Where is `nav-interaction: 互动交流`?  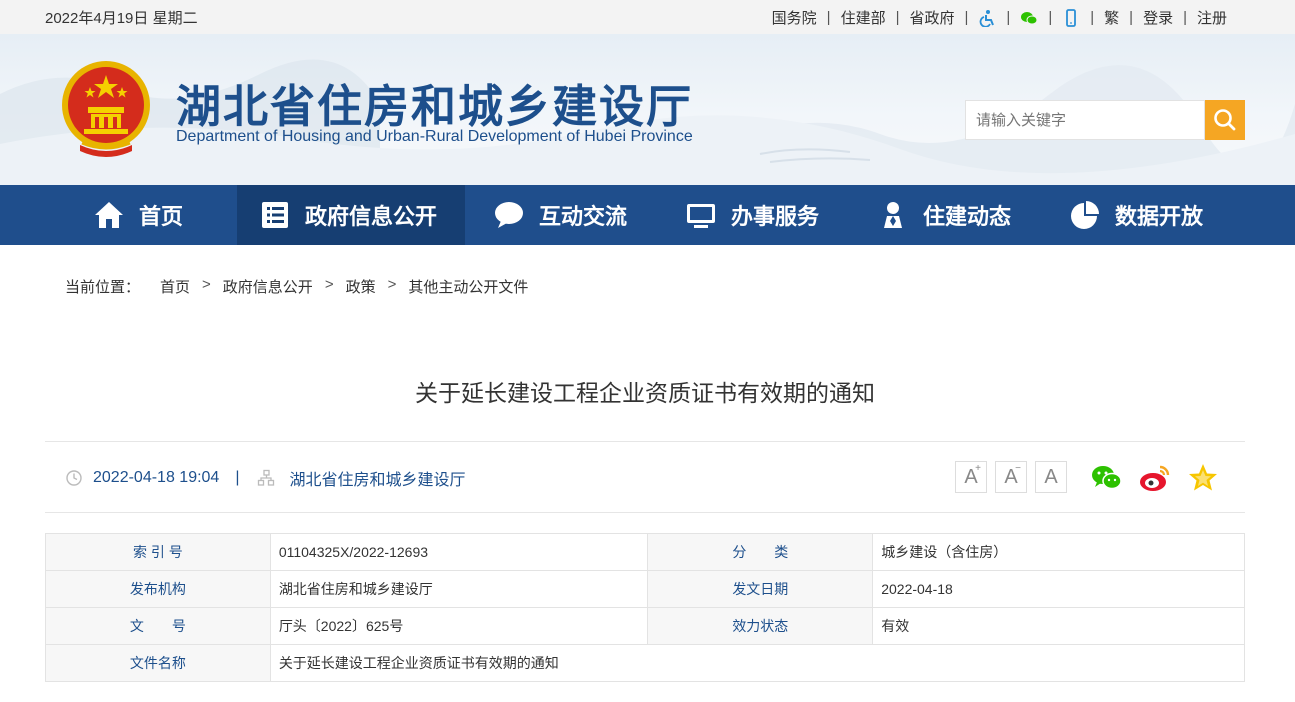
nav-interaction: 互动交流 is located at coordinates (560, 215).